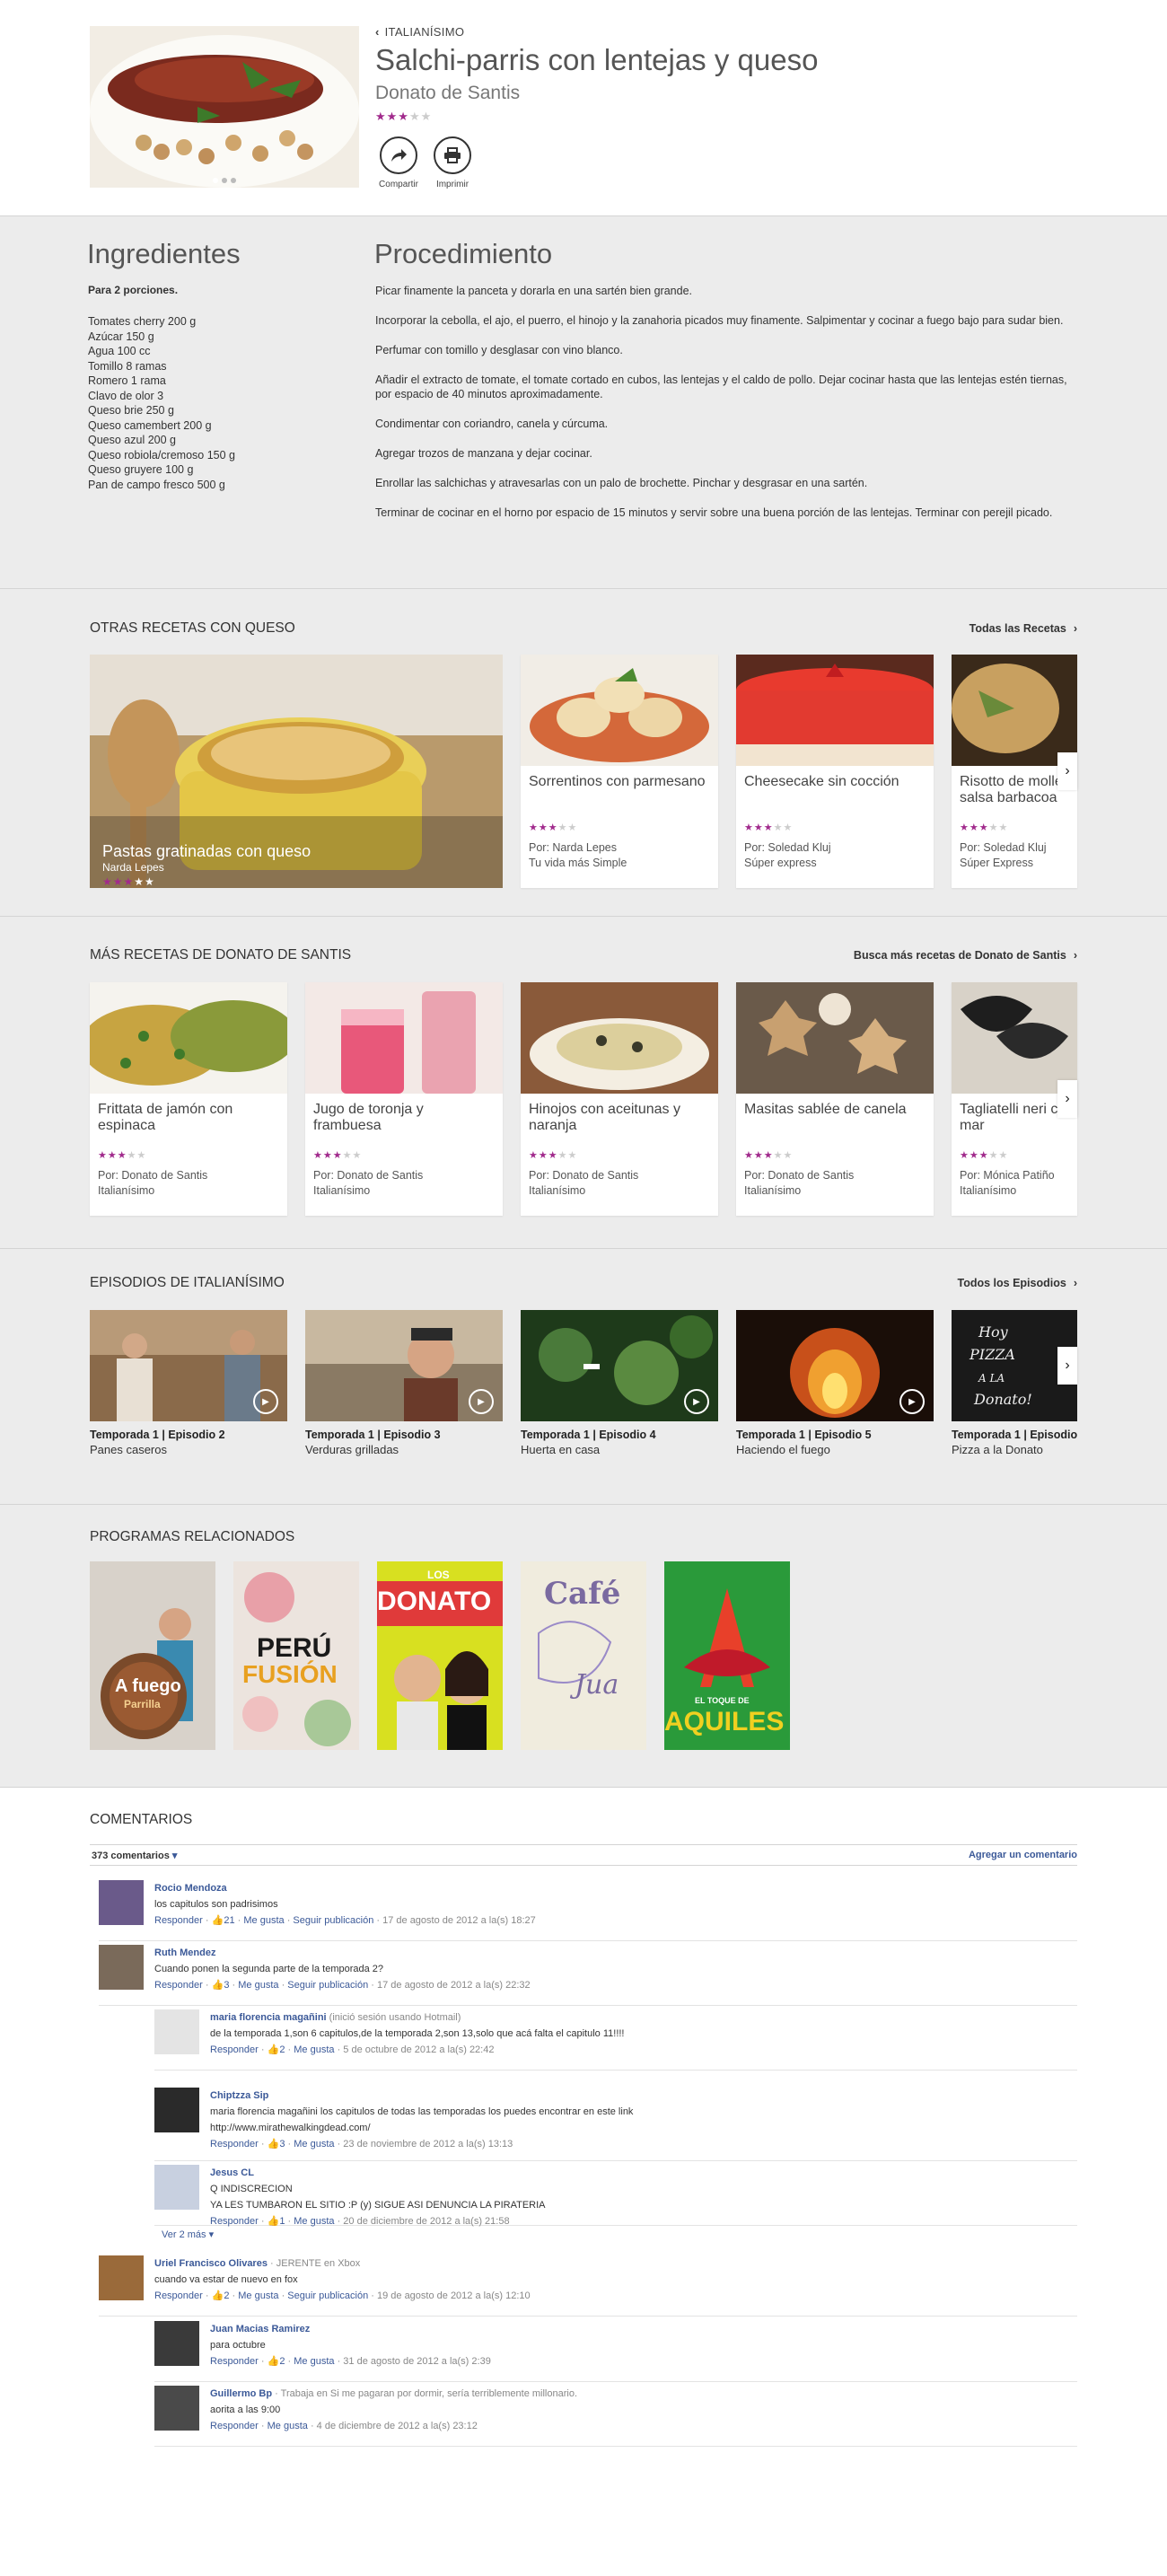  What do you see at coordinates (452, 155) in the screenshot?
I see `print-icon` at bounding box center [452, 155].